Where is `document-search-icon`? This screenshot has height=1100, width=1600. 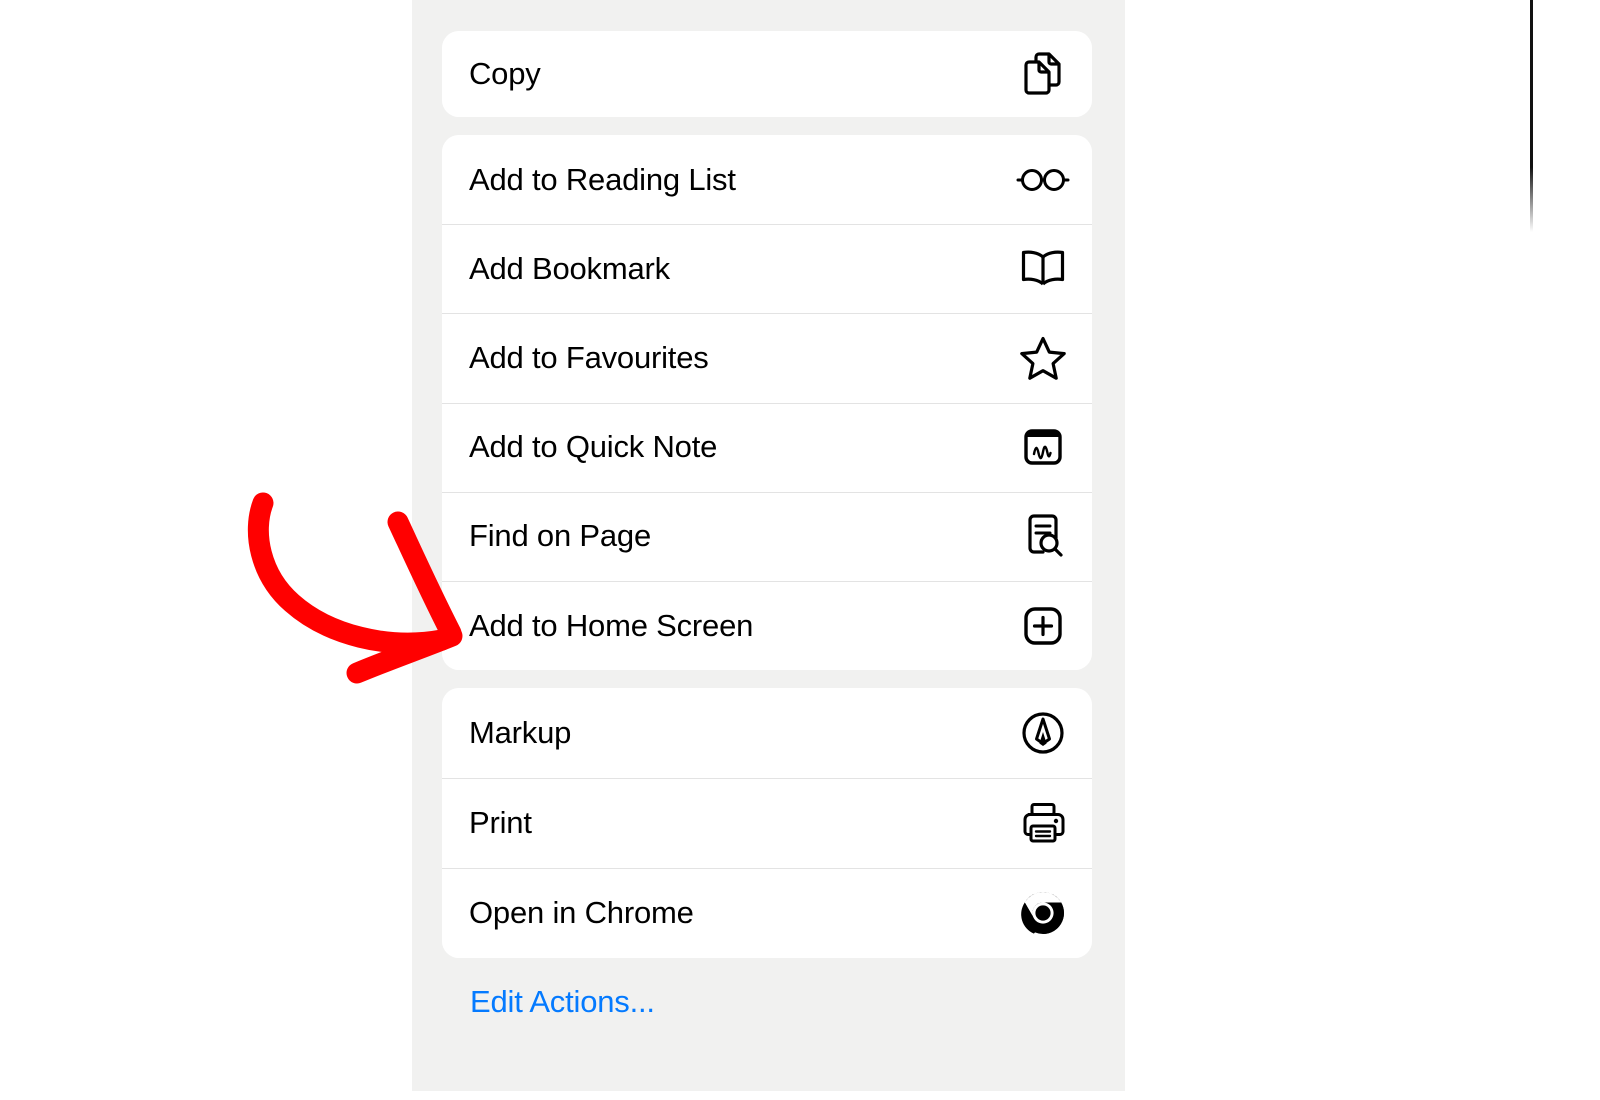 document-search-icon is located at coordinates (1043, 536).